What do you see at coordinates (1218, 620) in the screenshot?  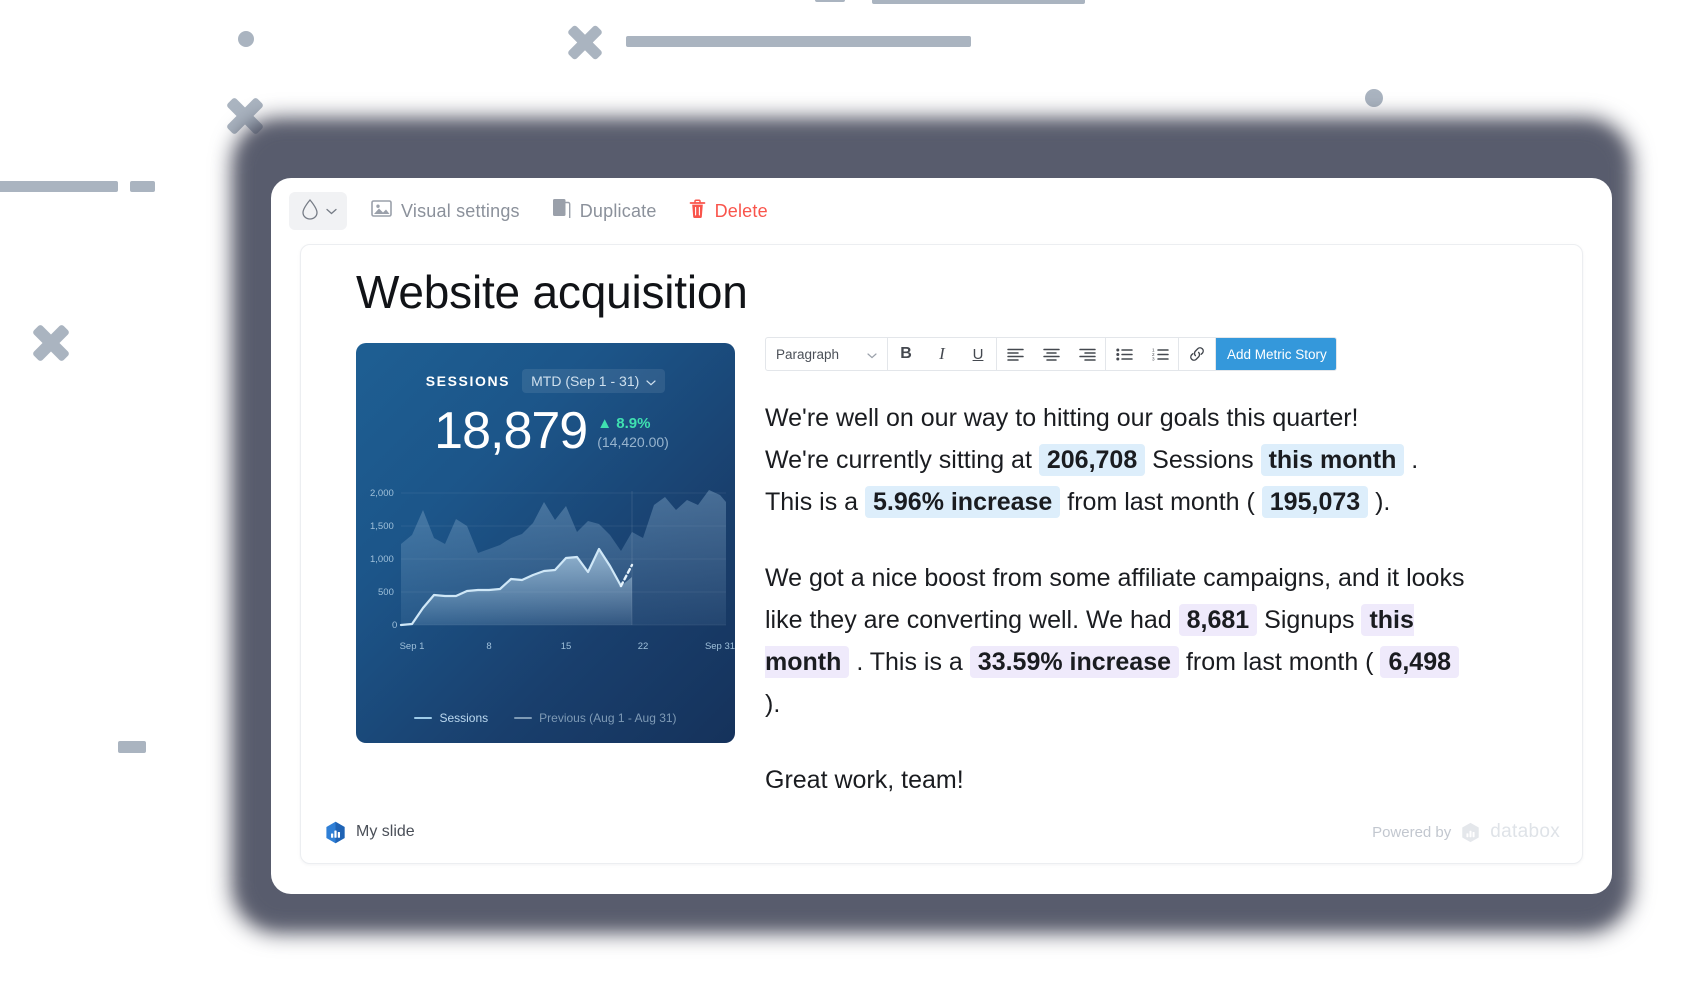 I see `metric-token-signups-total: 8,681` at bounding box center [1218, 620].